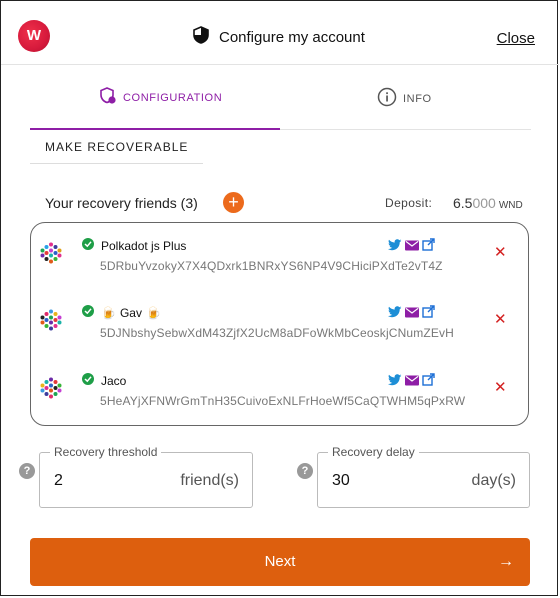 The image size is (560, 598). What do you see at coordinates (463, 203) in the screenshot?
I see `deposit-amount: 6.5` at bounding box center [463, 203].